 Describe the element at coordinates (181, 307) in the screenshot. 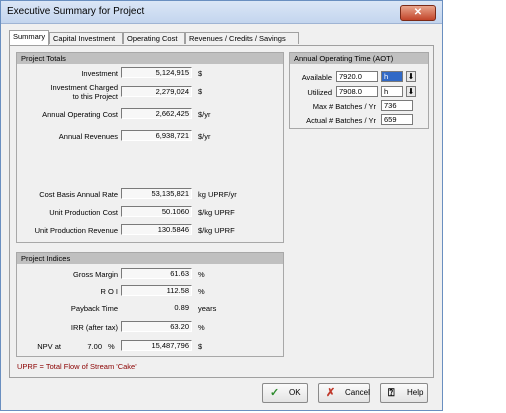

I see `payback-value: 0.89` at that location.